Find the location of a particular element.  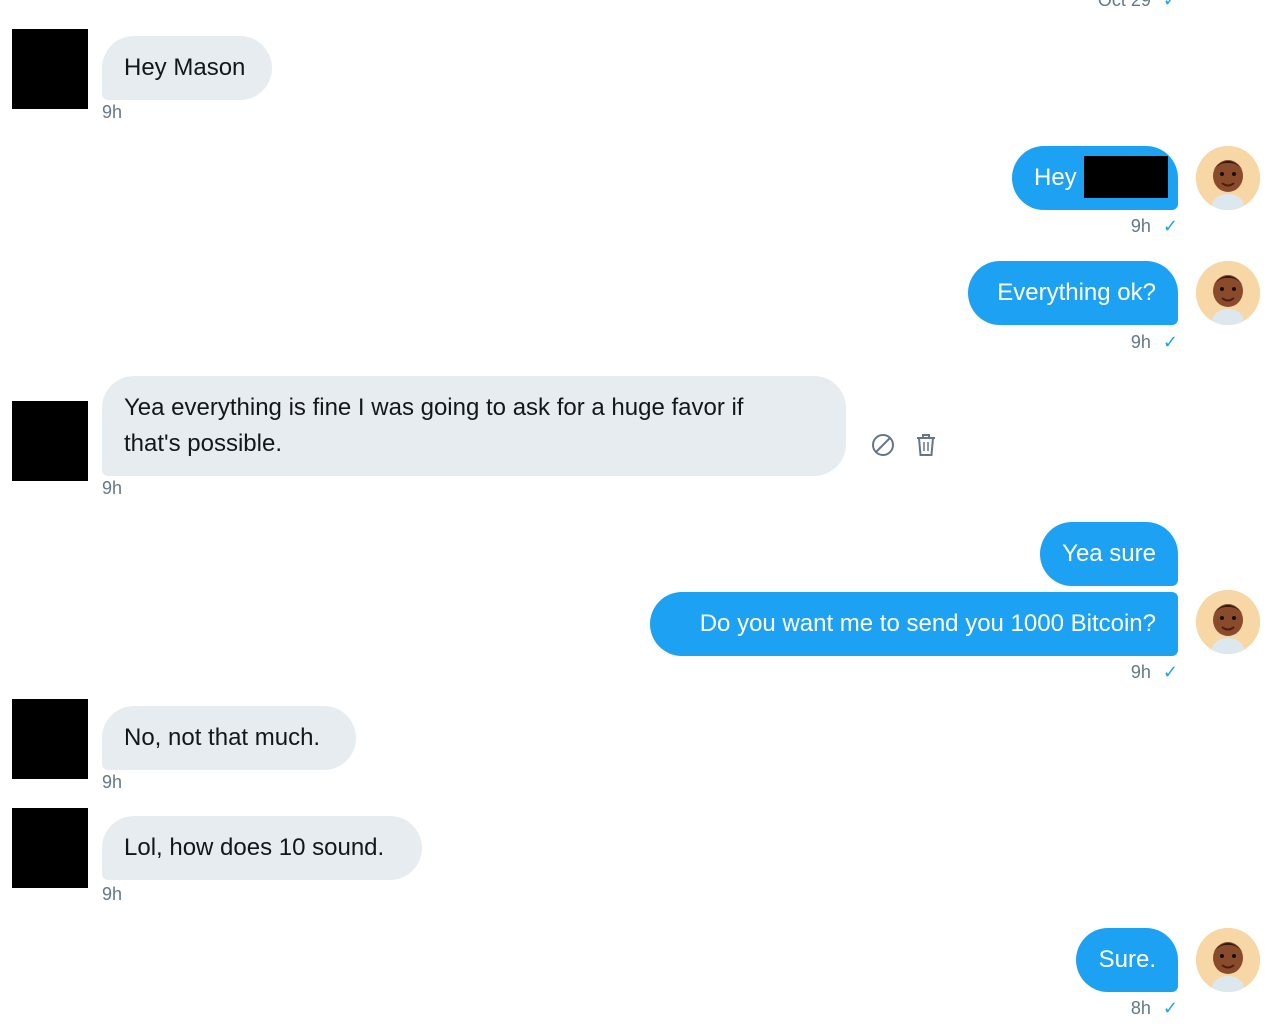

message-text: Sure. is located at coordinates (1127, 959).